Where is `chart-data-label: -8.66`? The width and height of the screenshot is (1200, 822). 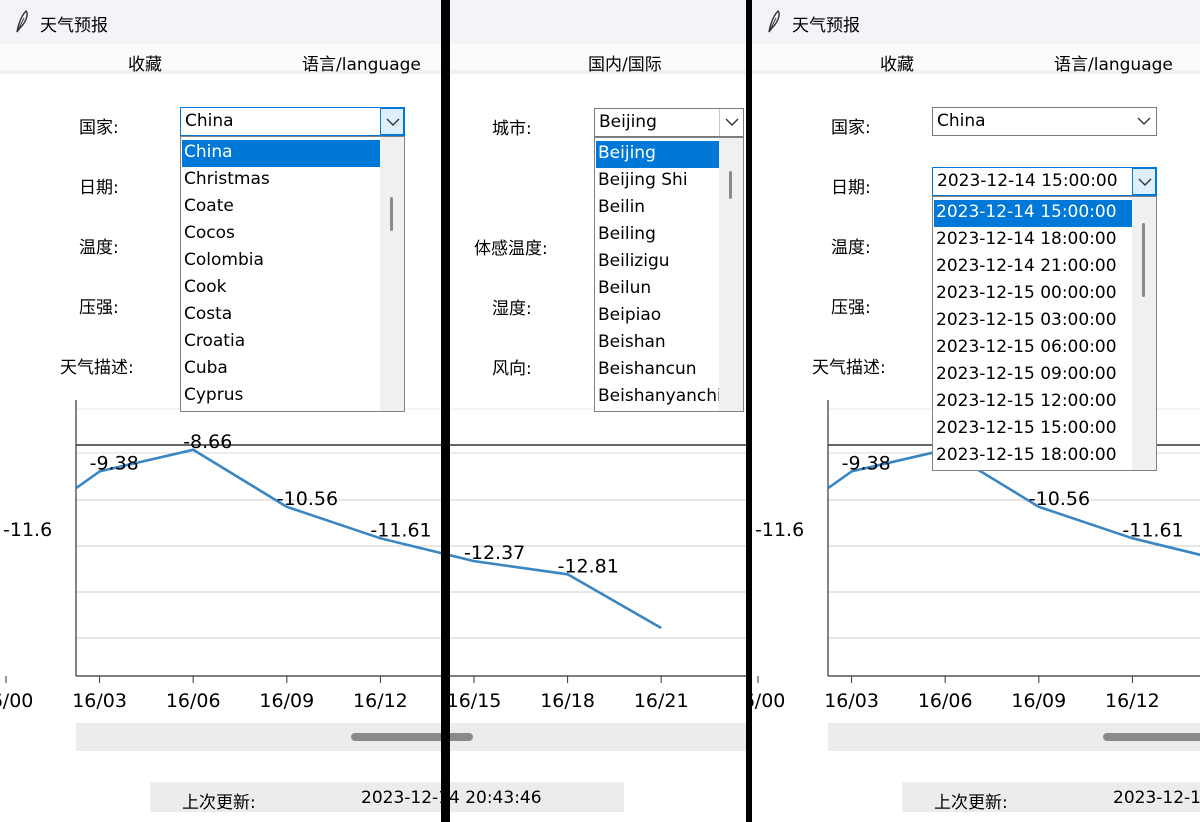 chart-data-label: -8.66 is located at coordinates (207, 442).